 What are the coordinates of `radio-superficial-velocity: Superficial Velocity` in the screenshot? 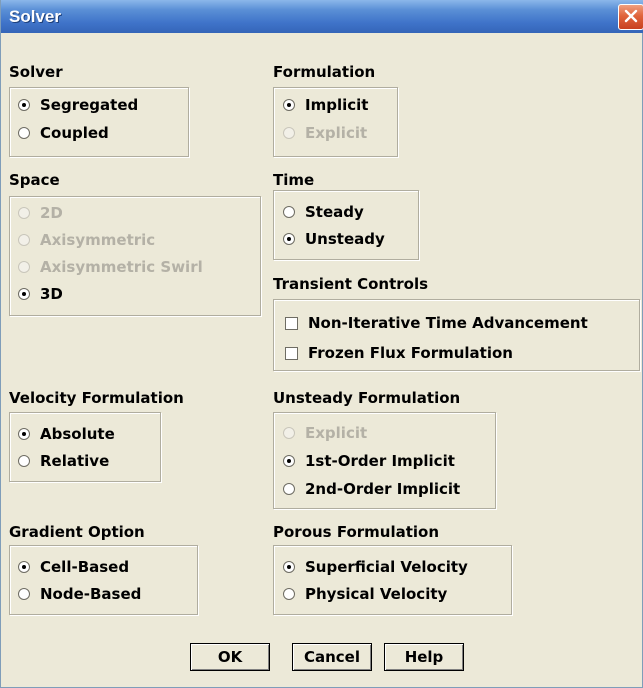 It's located at (375, 567).